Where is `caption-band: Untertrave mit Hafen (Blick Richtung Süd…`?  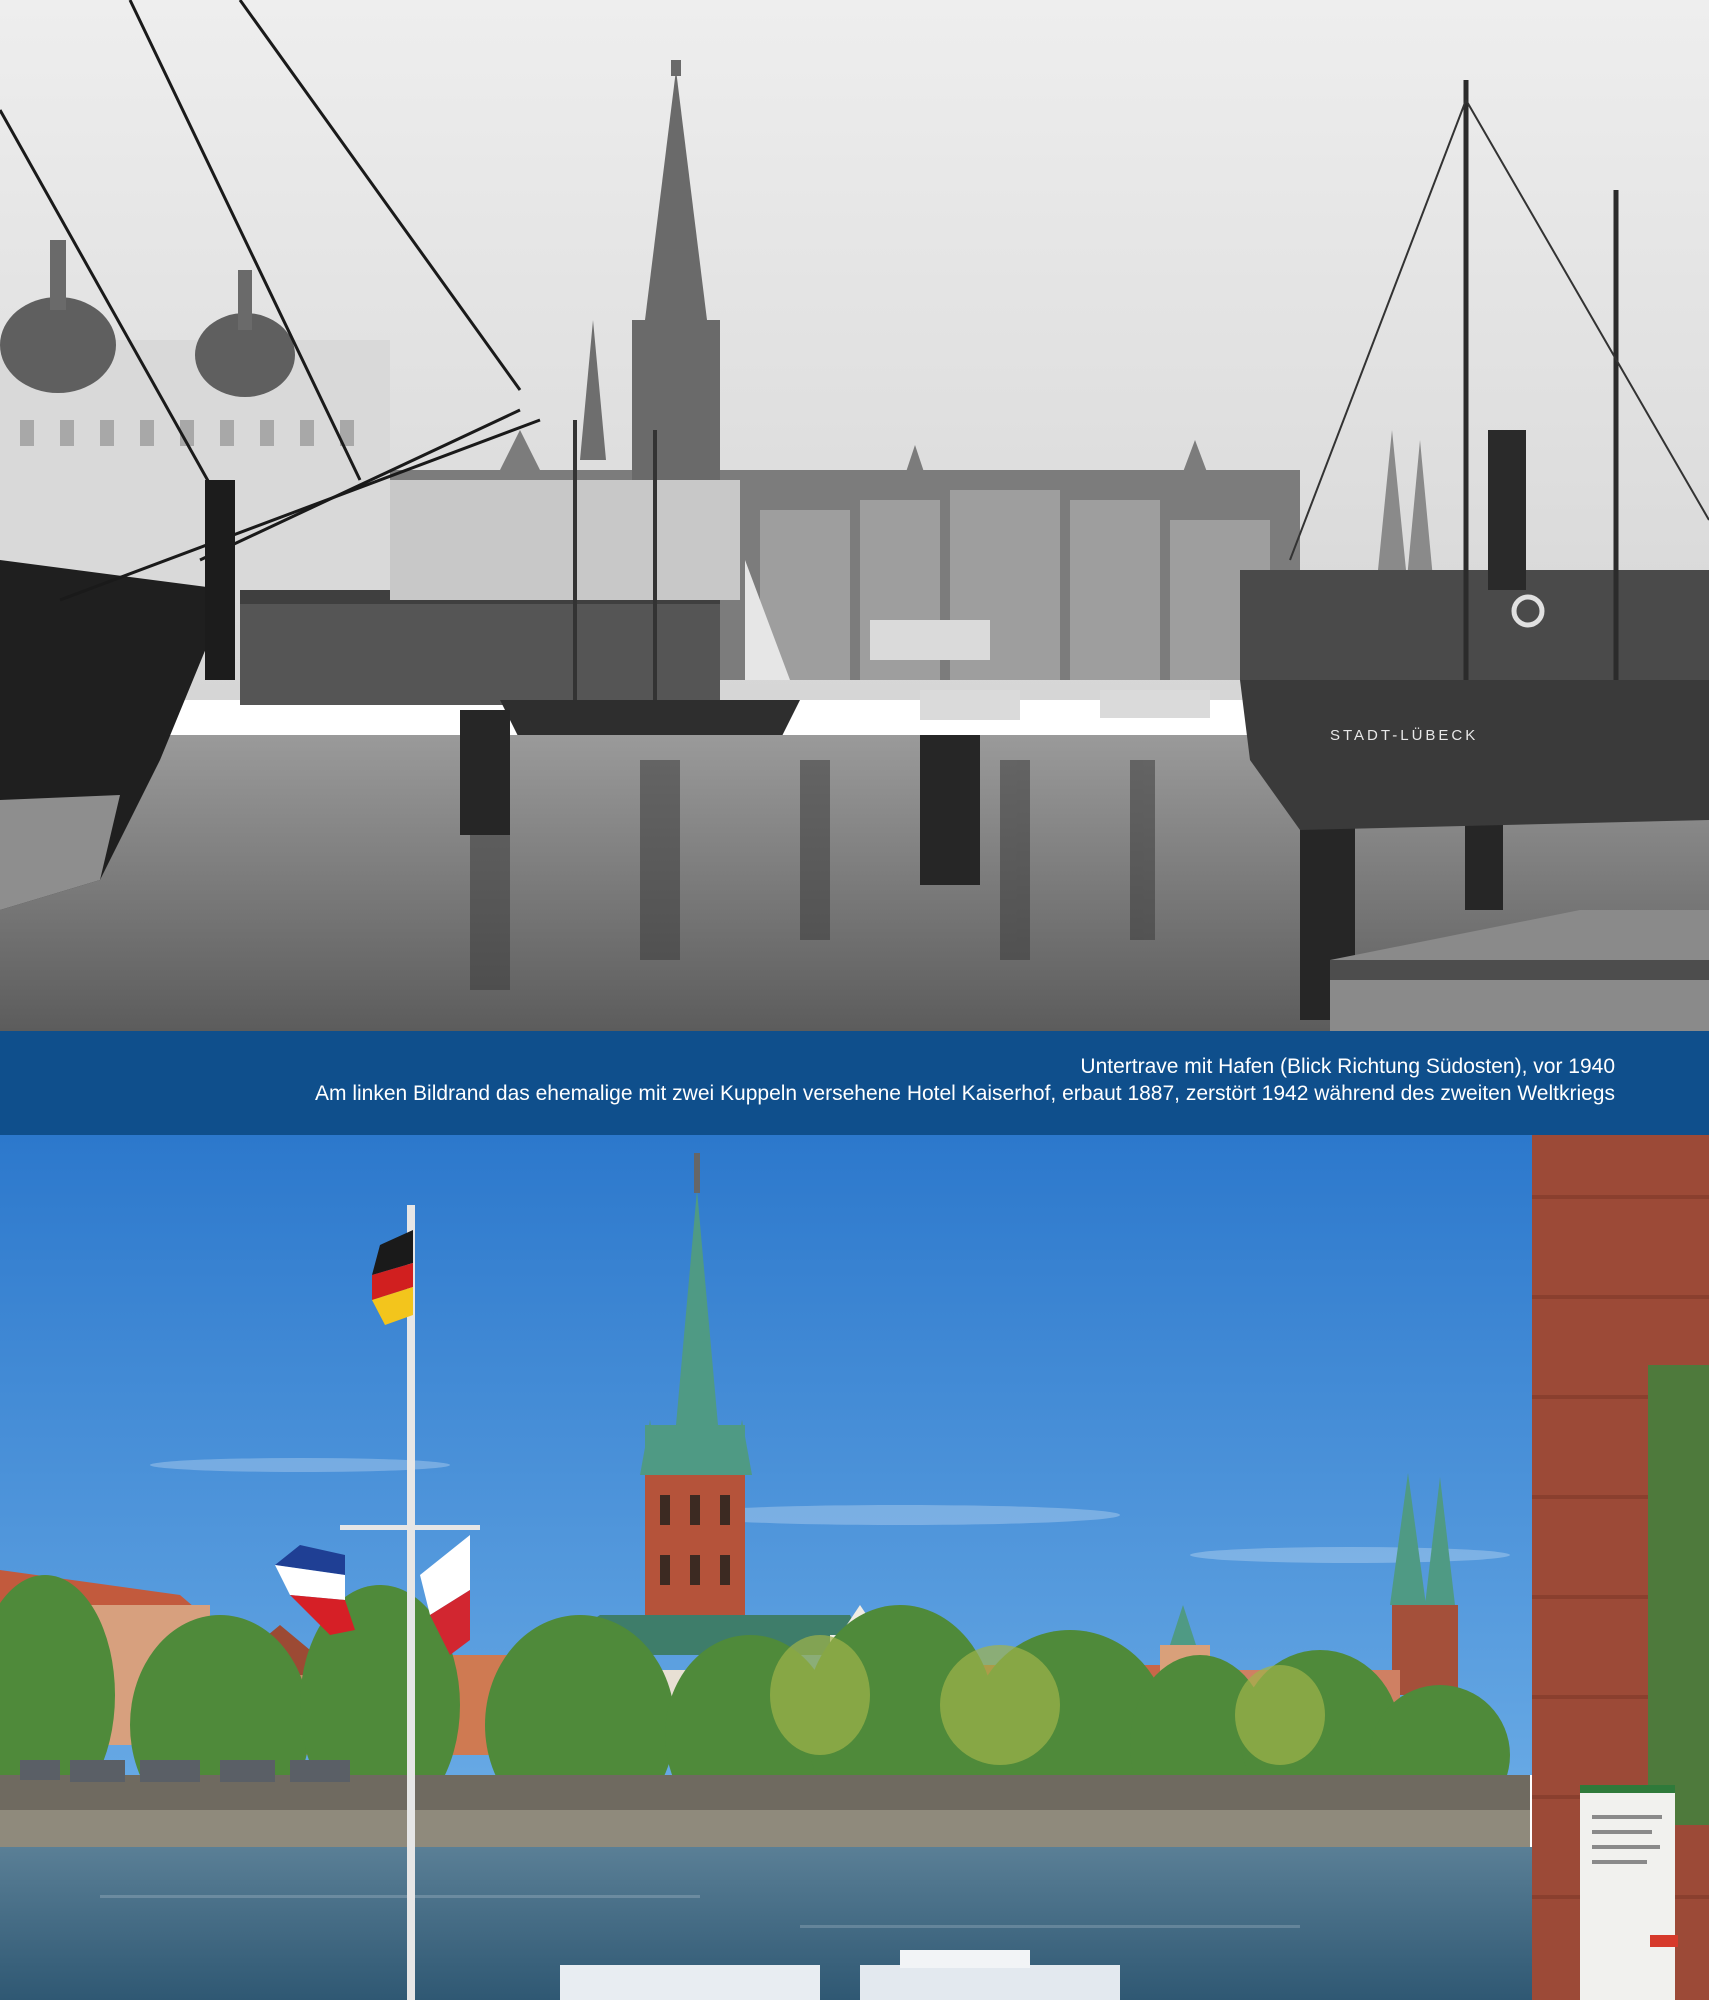 caption-band: Untertrave mit Hafen (Blick Richtung Süd… is located at coordinates (854, 1083).